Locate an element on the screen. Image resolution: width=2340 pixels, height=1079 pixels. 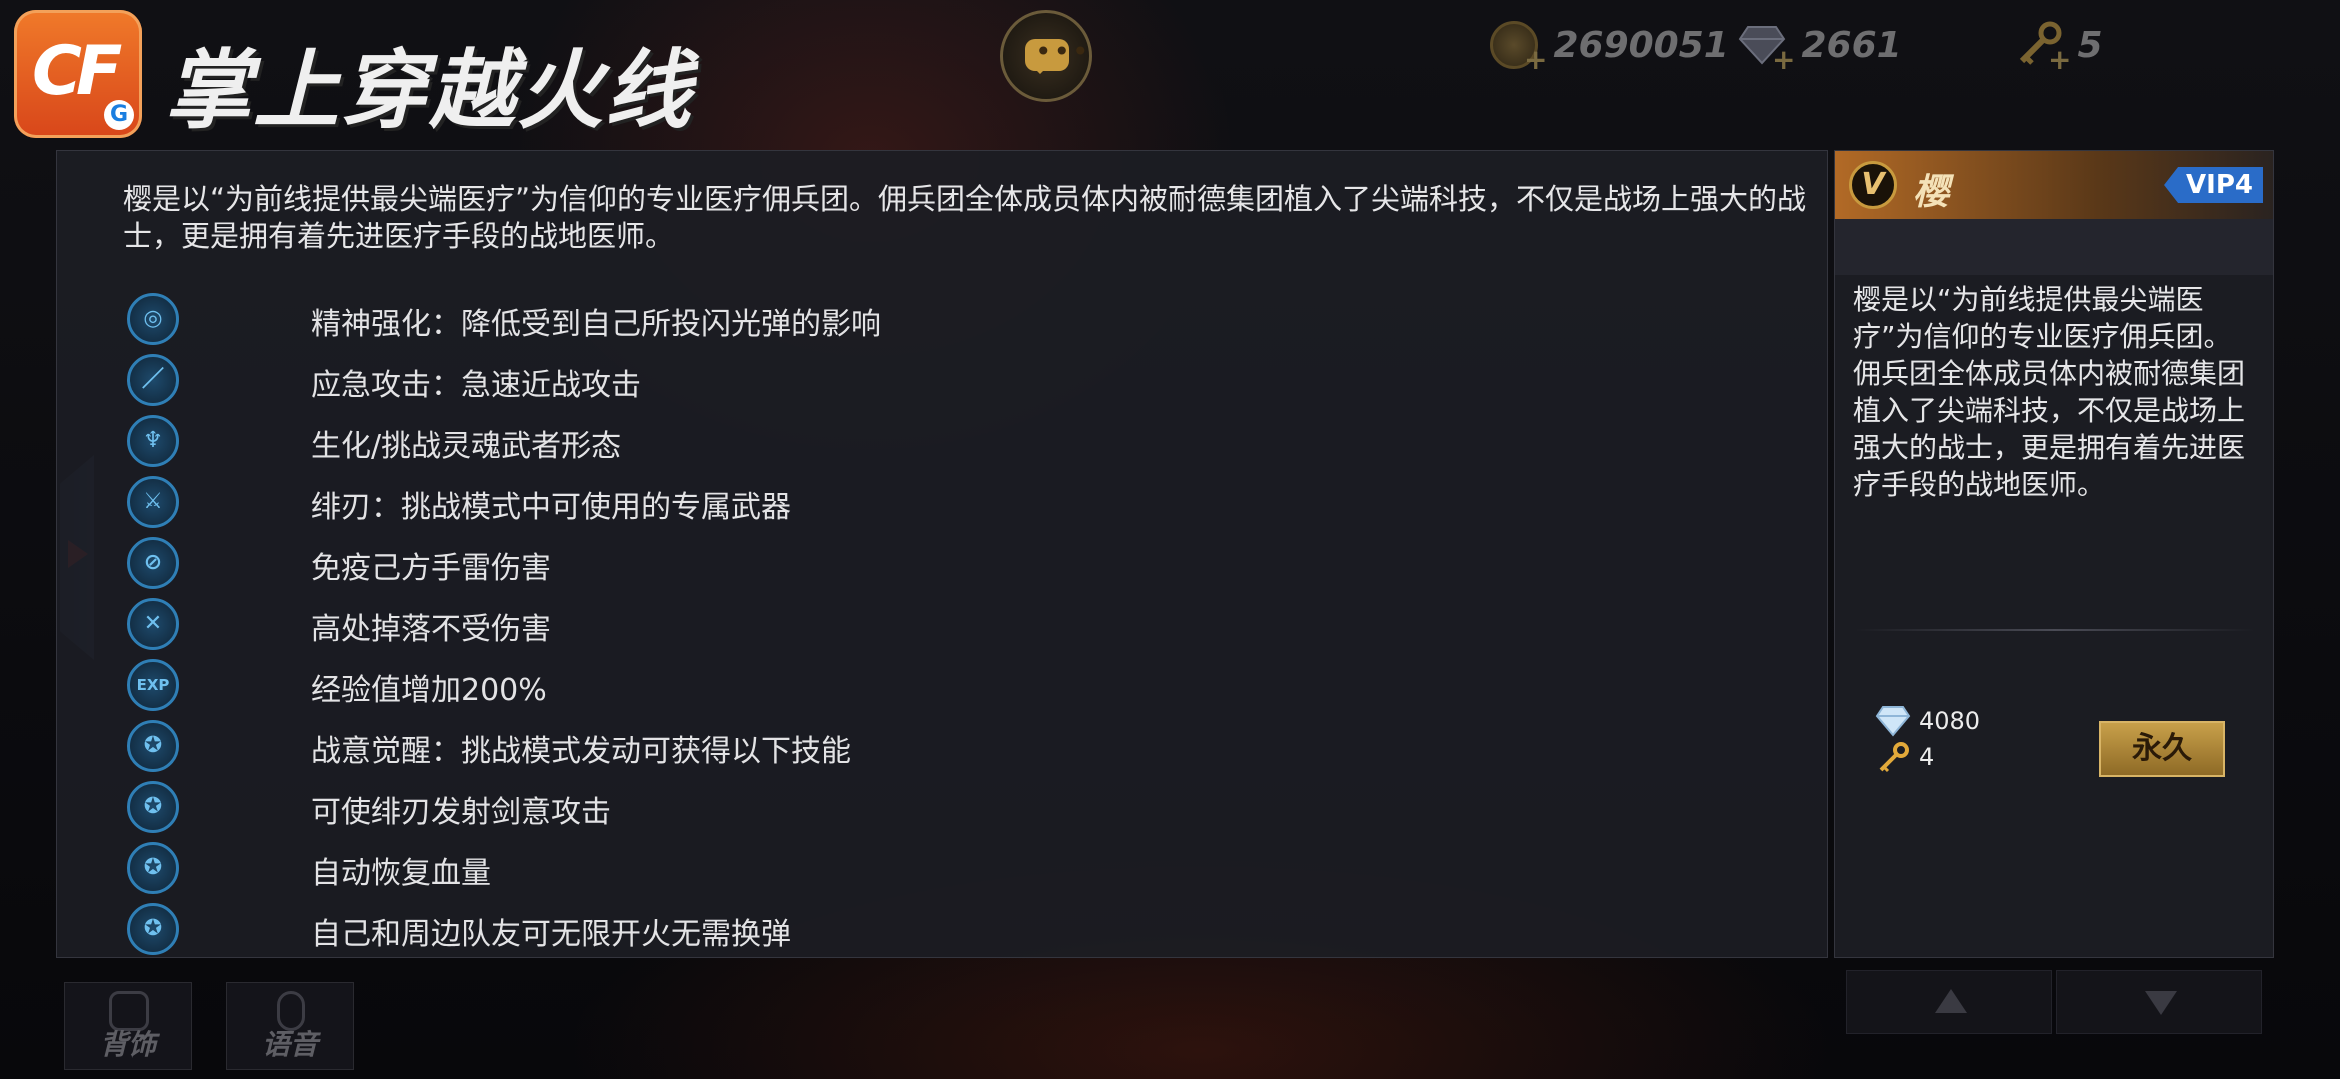
knife-icon: ／ is located at coordinates (153, 380).